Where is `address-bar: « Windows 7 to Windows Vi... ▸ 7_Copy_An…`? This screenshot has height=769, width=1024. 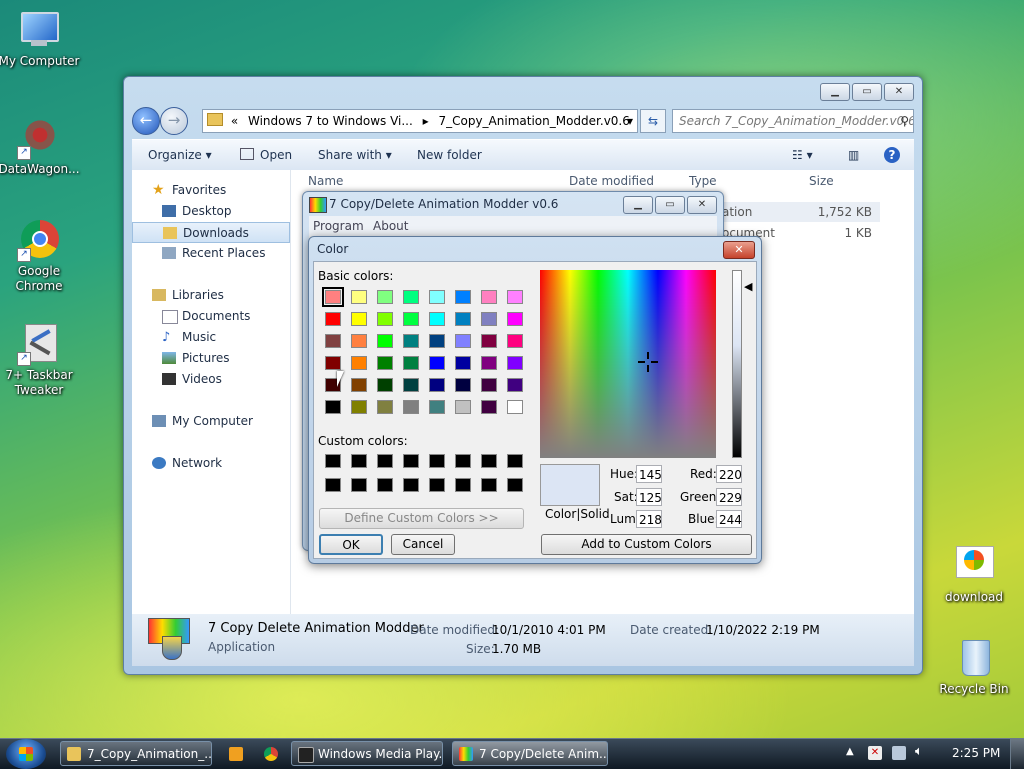
address-bar: « Windows 7 to Windows Vi... ▸ 7_Copy_An… is located at coordinates (420, 121).